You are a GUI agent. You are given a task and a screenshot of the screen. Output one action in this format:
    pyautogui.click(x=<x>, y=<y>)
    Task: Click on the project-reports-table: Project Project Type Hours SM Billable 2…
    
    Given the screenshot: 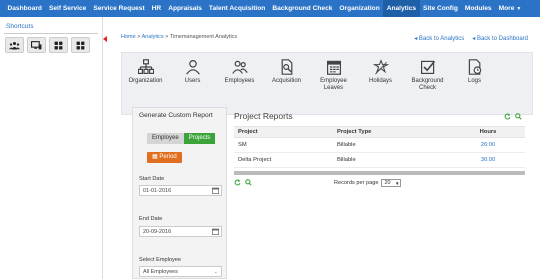 What is the action you would take?
    pyautogui.click(x=379, y=147)
    